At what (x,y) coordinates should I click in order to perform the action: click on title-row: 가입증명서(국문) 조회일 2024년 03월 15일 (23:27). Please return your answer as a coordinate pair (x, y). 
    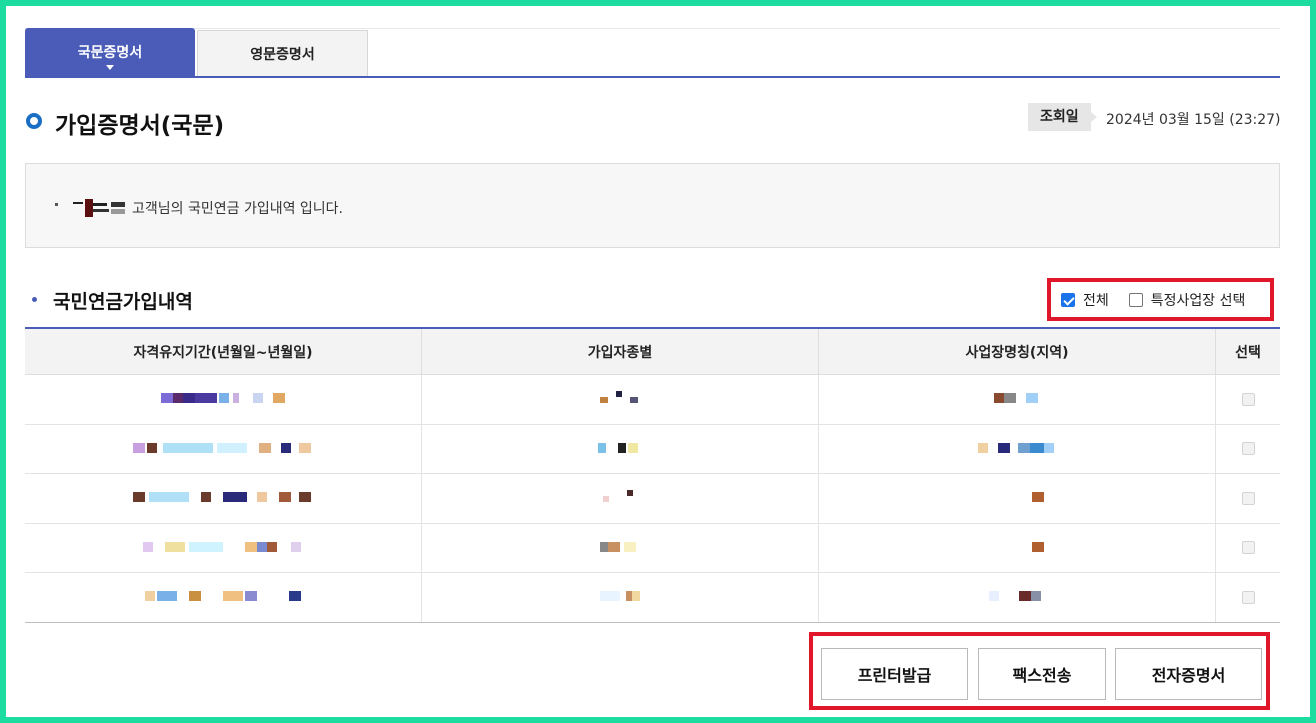
    Looking at the image, I should click on (653, 122).